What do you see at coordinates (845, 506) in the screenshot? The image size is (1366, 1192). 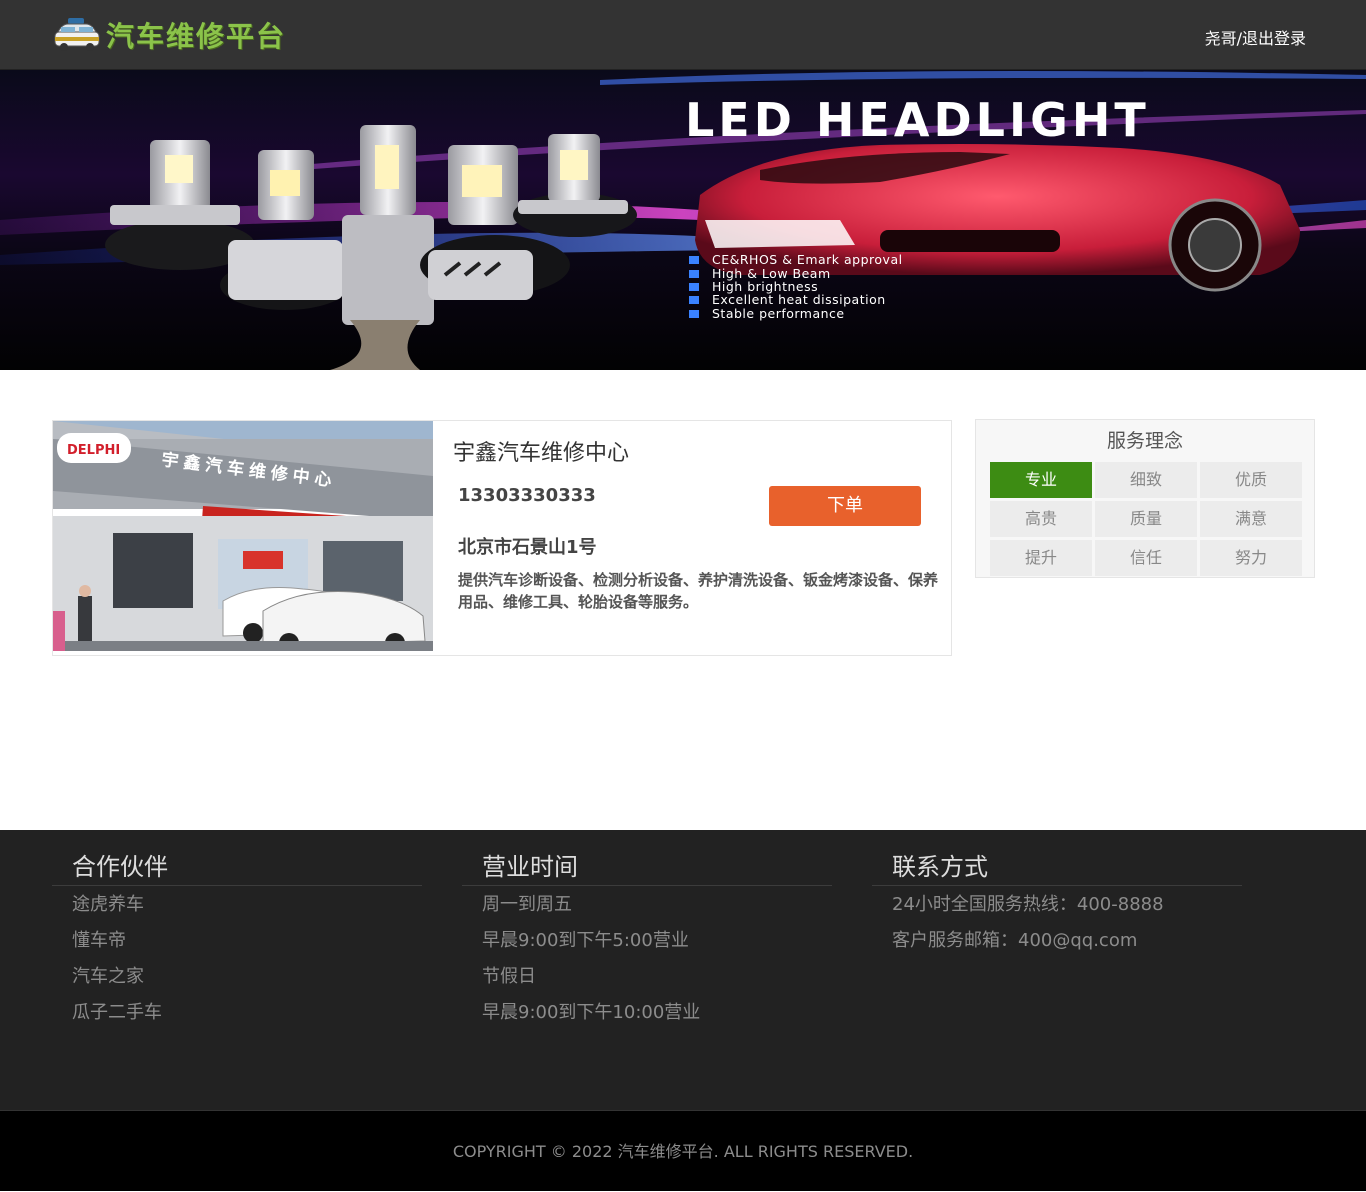 I see `order-button: 下单` at bounding box center [845, 506].